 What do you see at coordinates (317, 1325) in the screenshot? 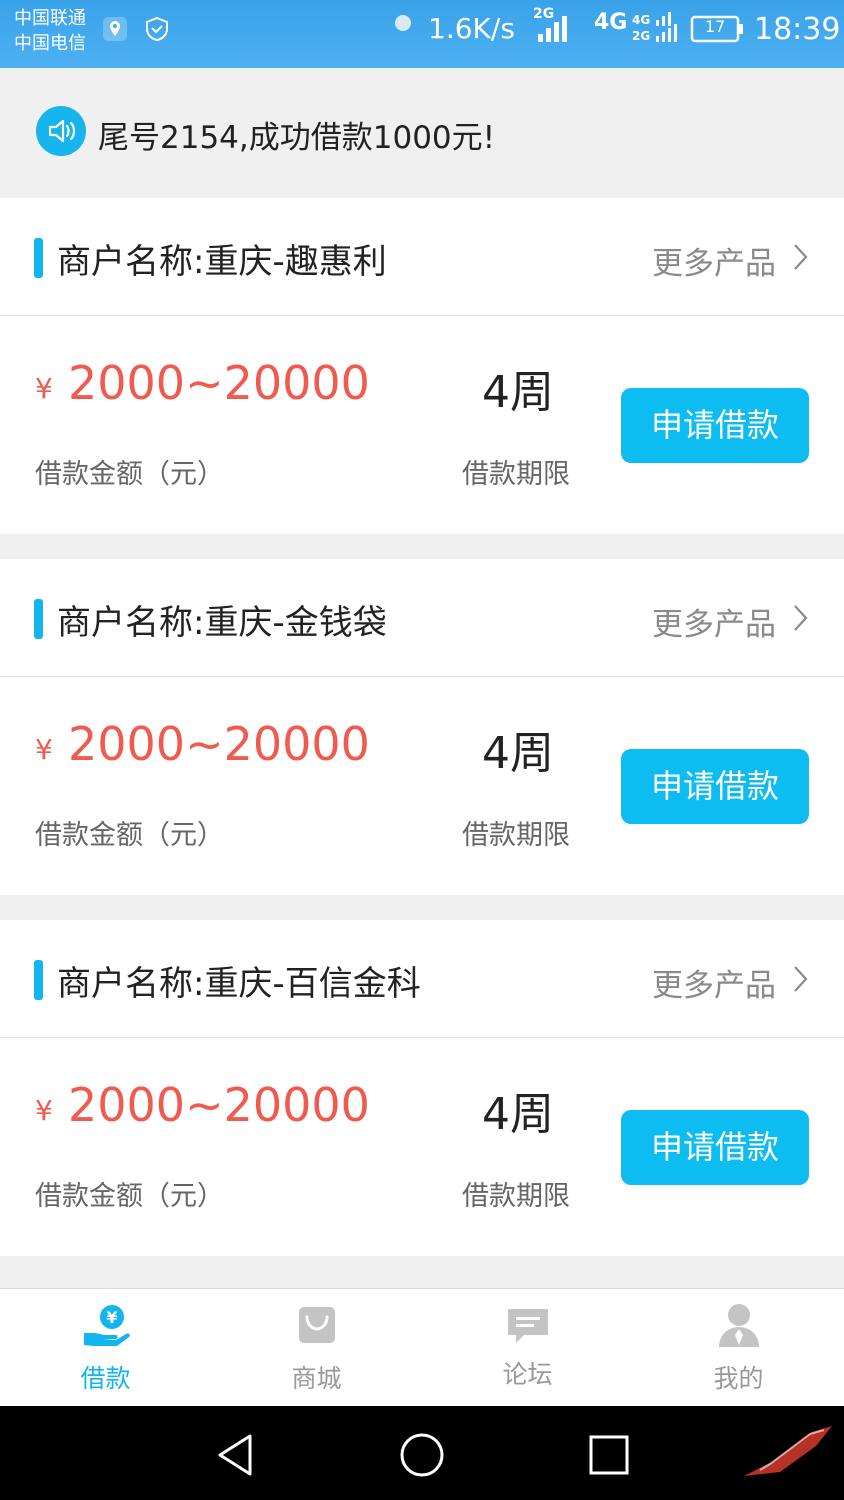
I see `shopping-bag-icon` at bounding box center [317, 1325].